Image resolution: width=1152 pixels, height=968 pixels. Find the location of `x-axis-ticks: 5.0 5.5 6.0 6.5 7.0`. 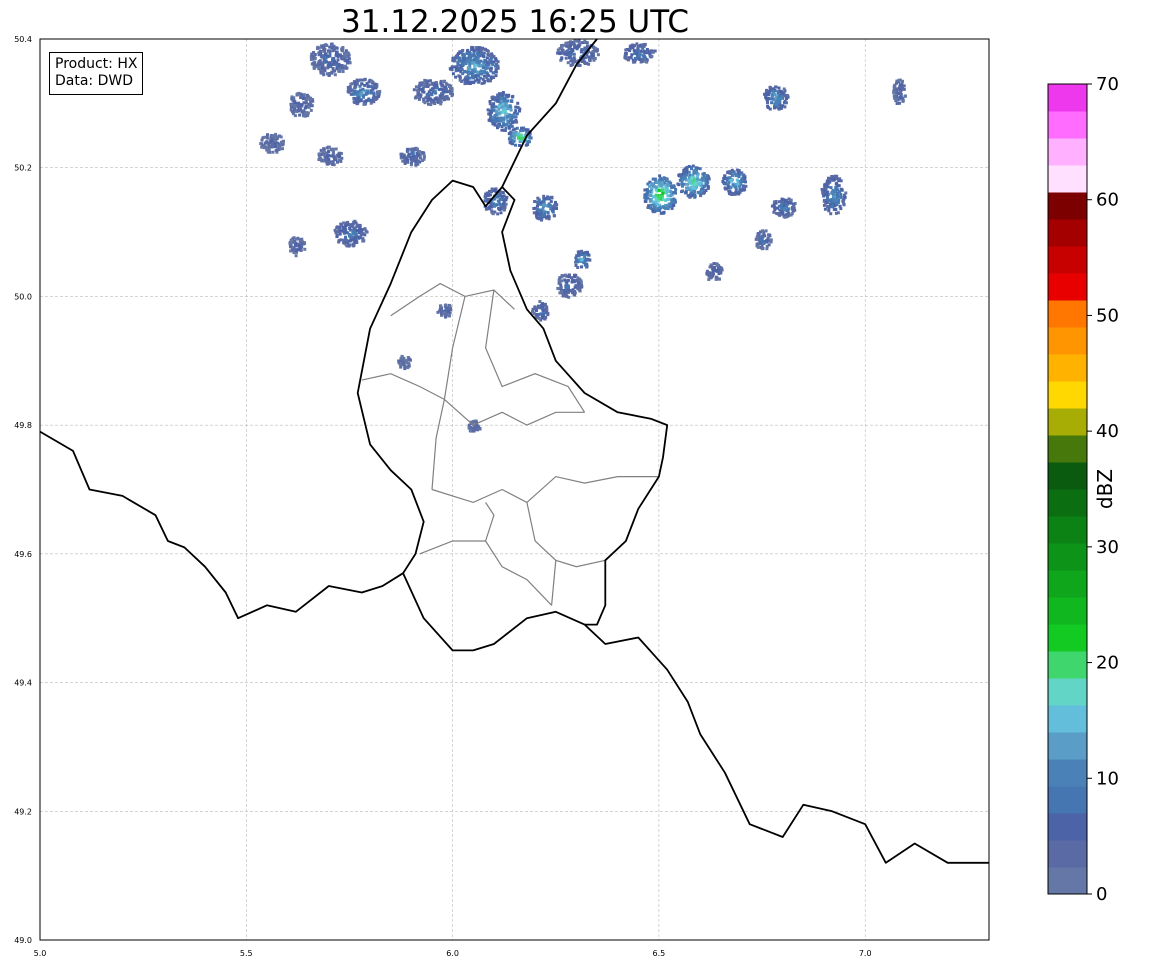

x-axis-ticks: 5.0 5.5 6.0 6.5 7.0 is located at coordinates (453, 953).